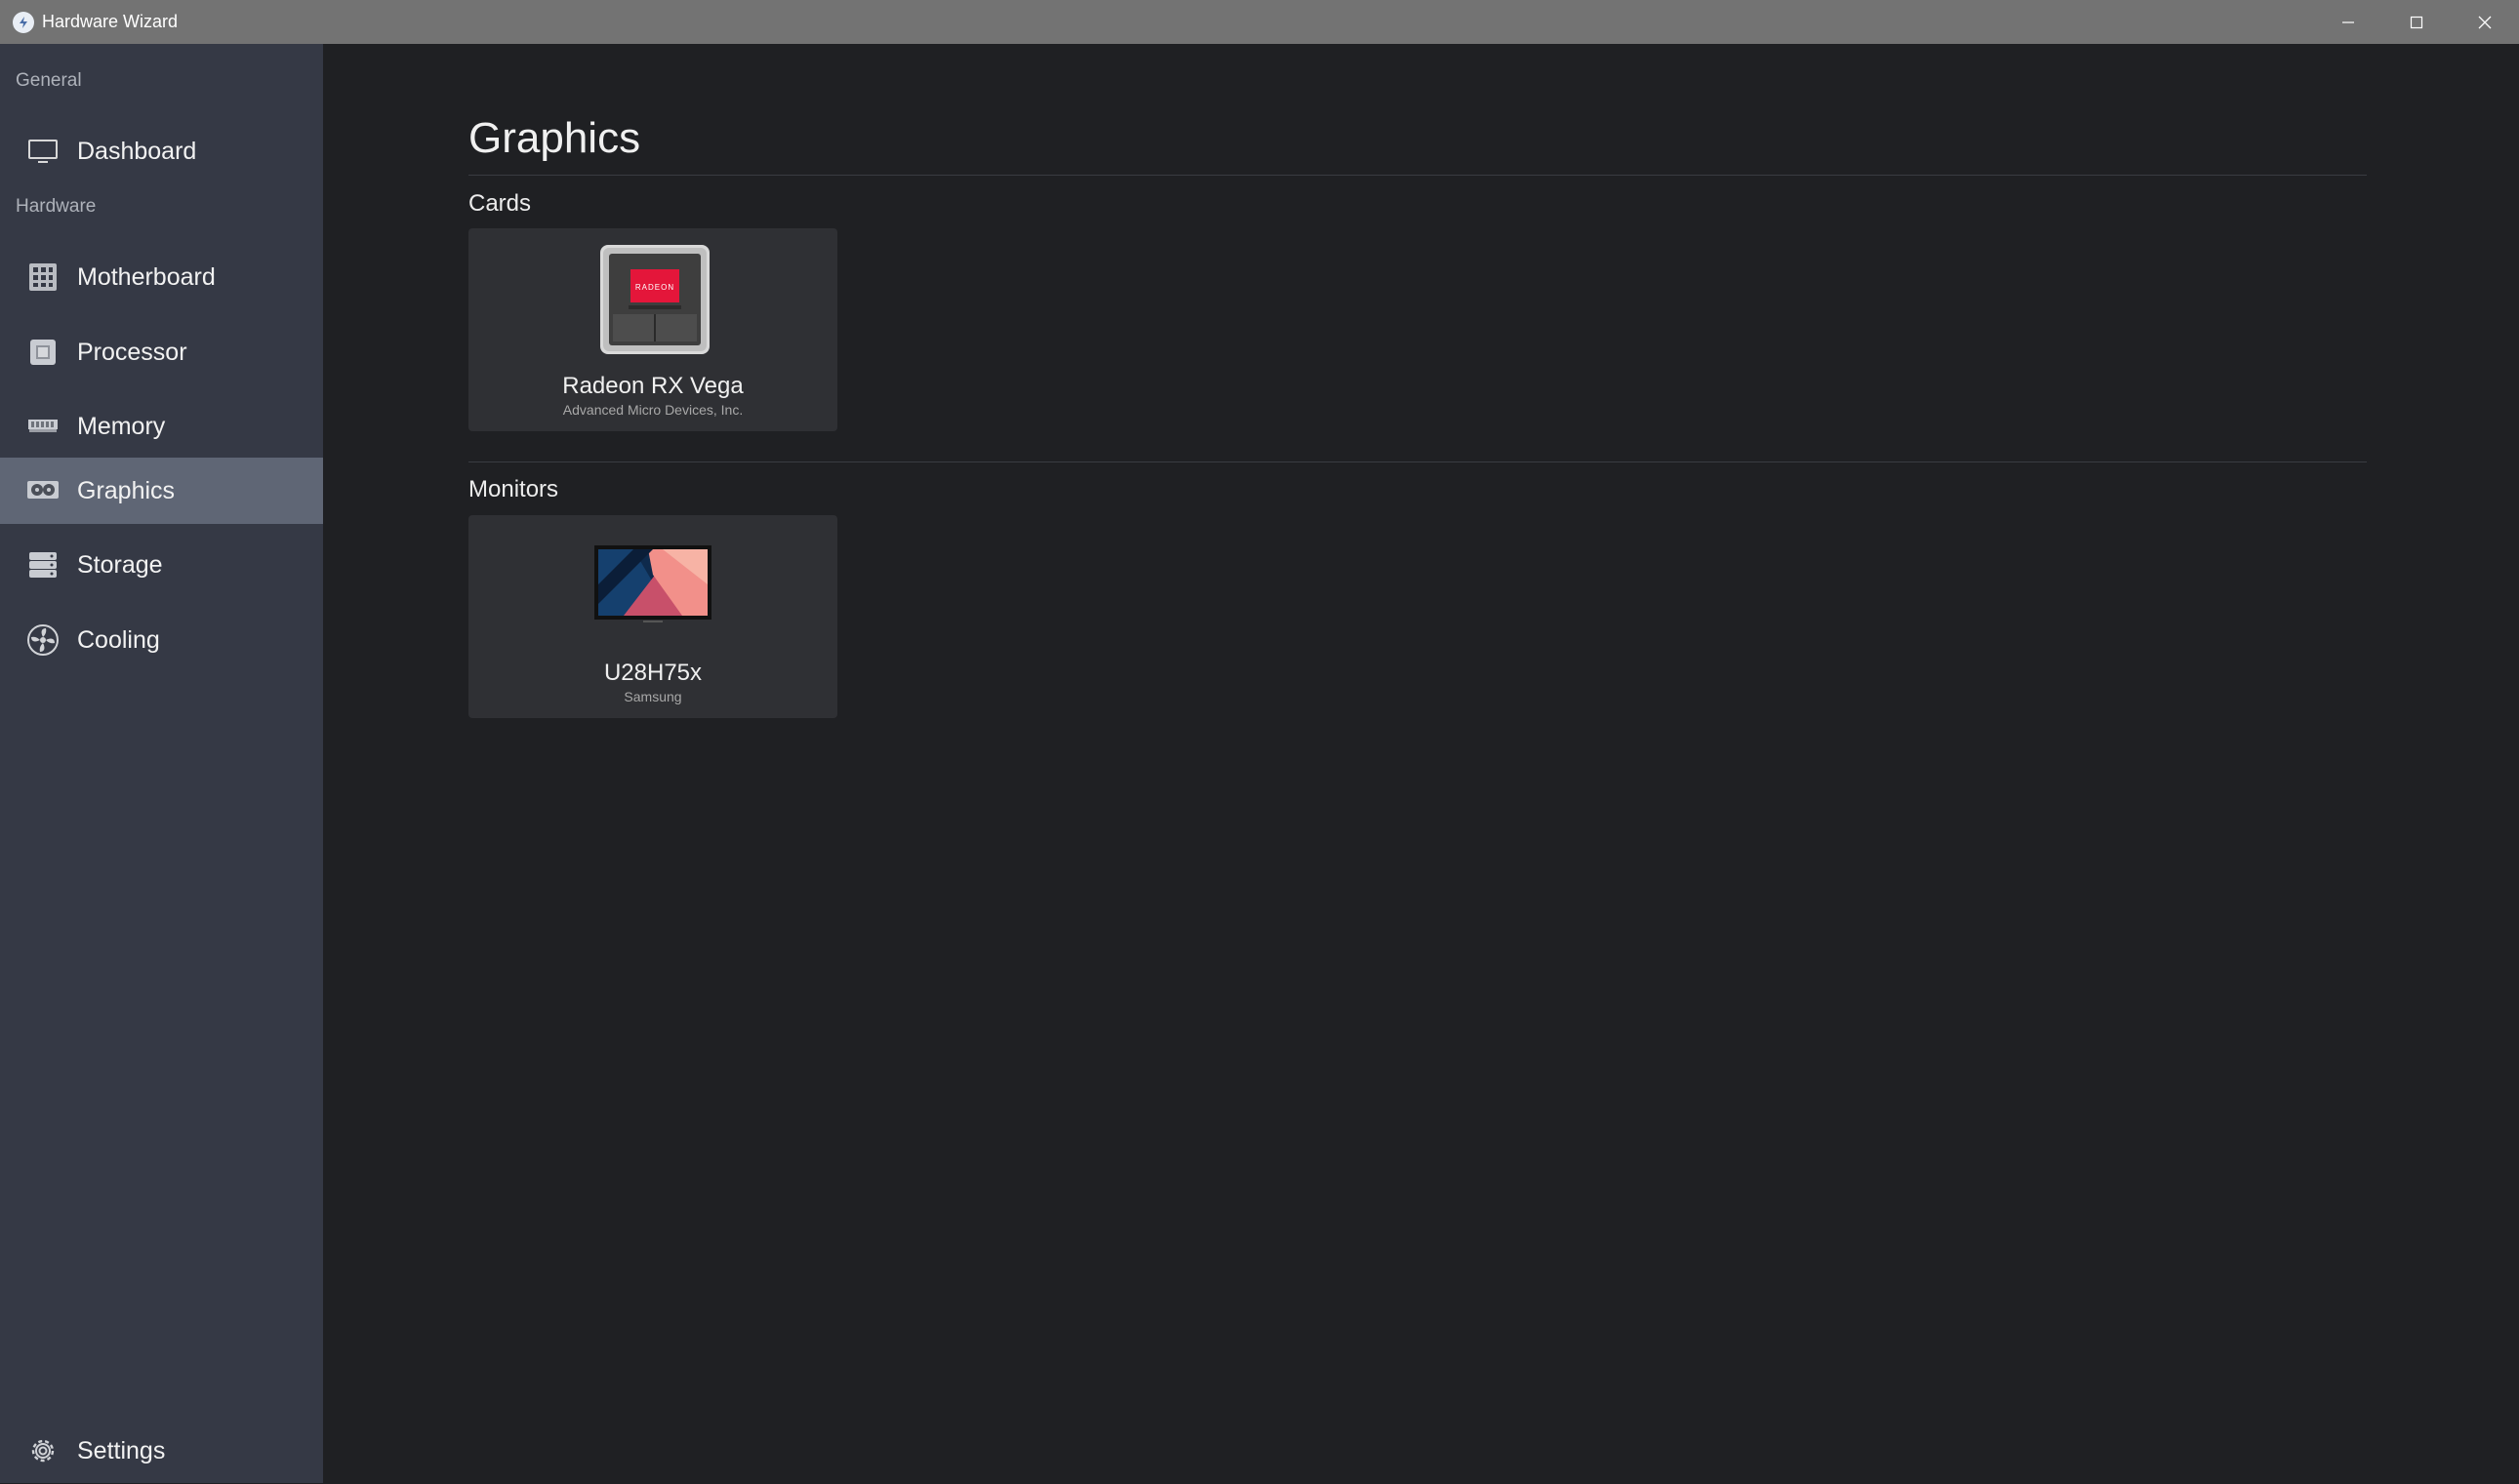  I want to click on sidebar-item-dashboard: Dashboard, so click(161, 151).